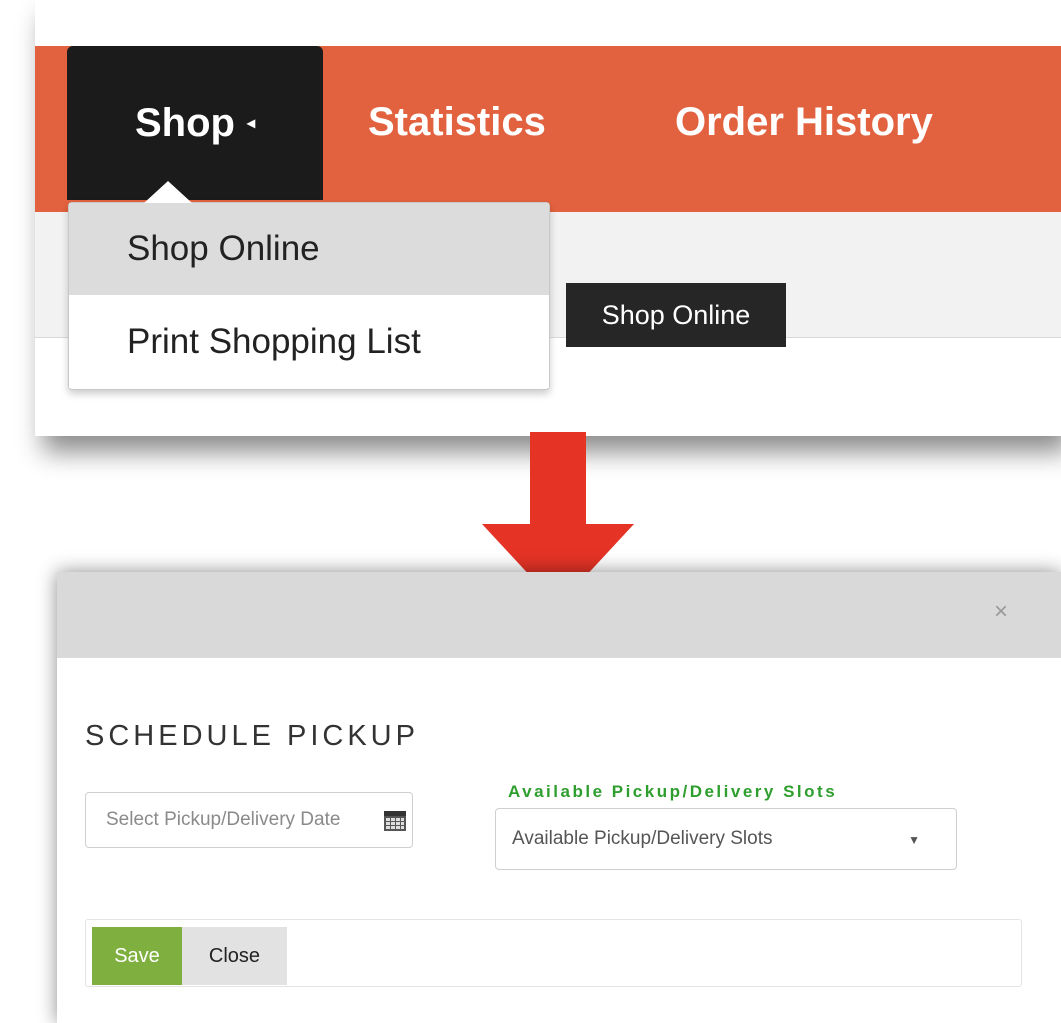 Image resolution: width=1061 pixels, height=1023 pixels. Describe the element at coordinates (252, 736) in the screenshot. I see `modal-title: SCHEDULE PICKUP` at that location.